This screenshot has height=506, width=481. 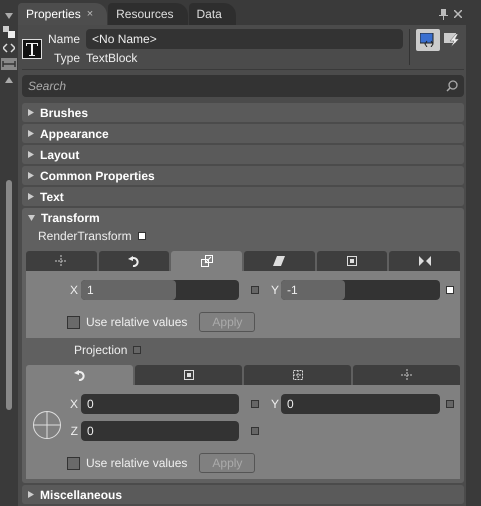 I want to click on category-header: Appearance, so click(x=243, y=133).